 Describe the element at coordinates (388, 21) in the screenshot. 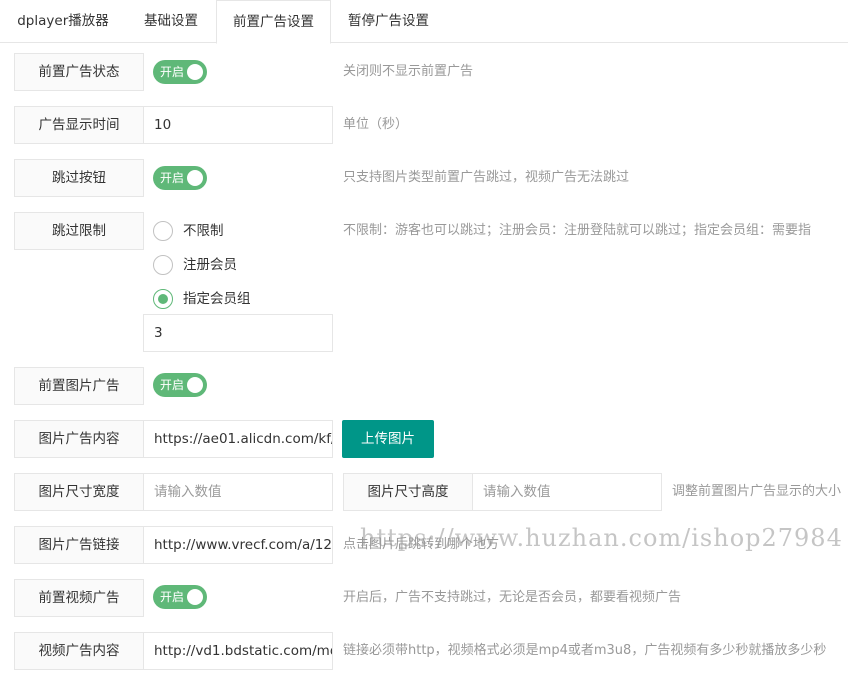

I see `tab-pause-ad-settings: 暂停广告设置` at that location.